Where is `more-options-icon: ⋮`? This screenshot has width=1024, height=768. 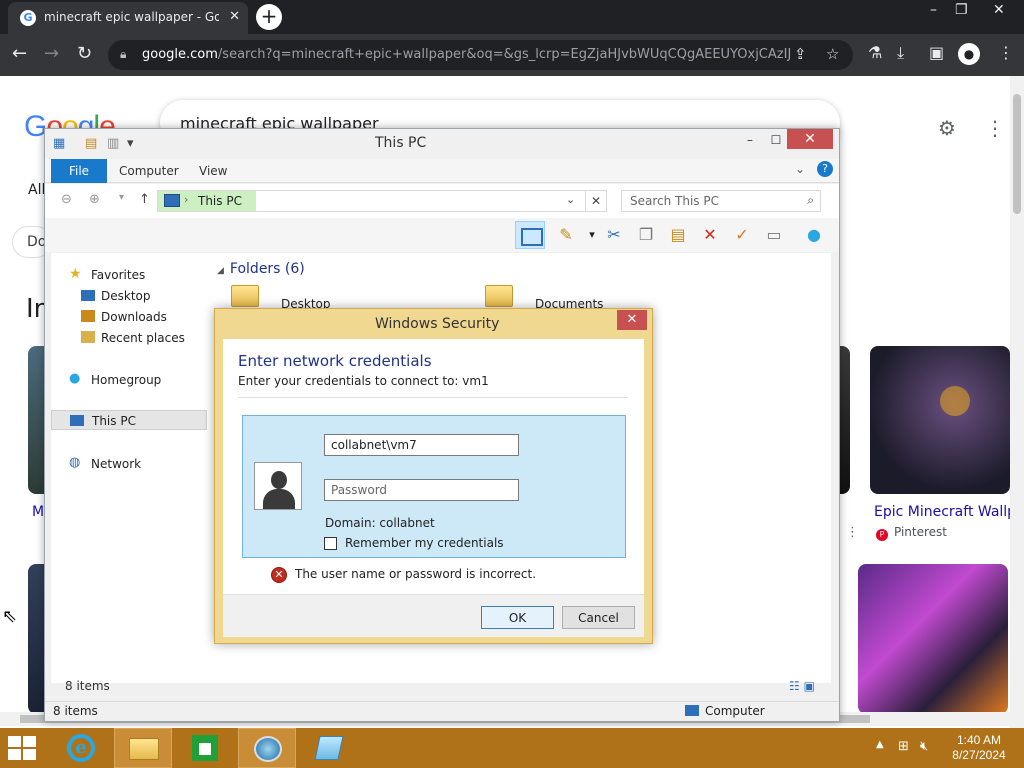
more-options-icon: ⋮ is located at coordinates (852, 532).